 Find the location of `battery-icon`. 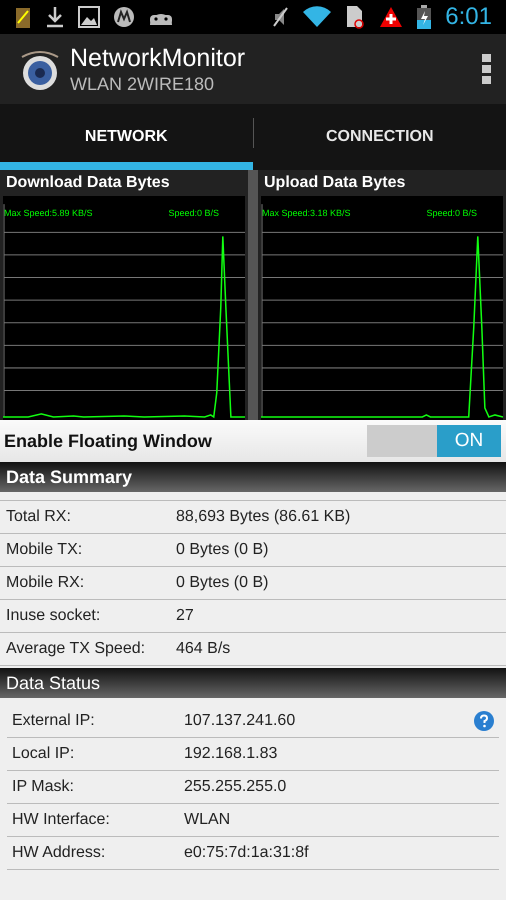

battery-icon is located at coordinates (424, 17).